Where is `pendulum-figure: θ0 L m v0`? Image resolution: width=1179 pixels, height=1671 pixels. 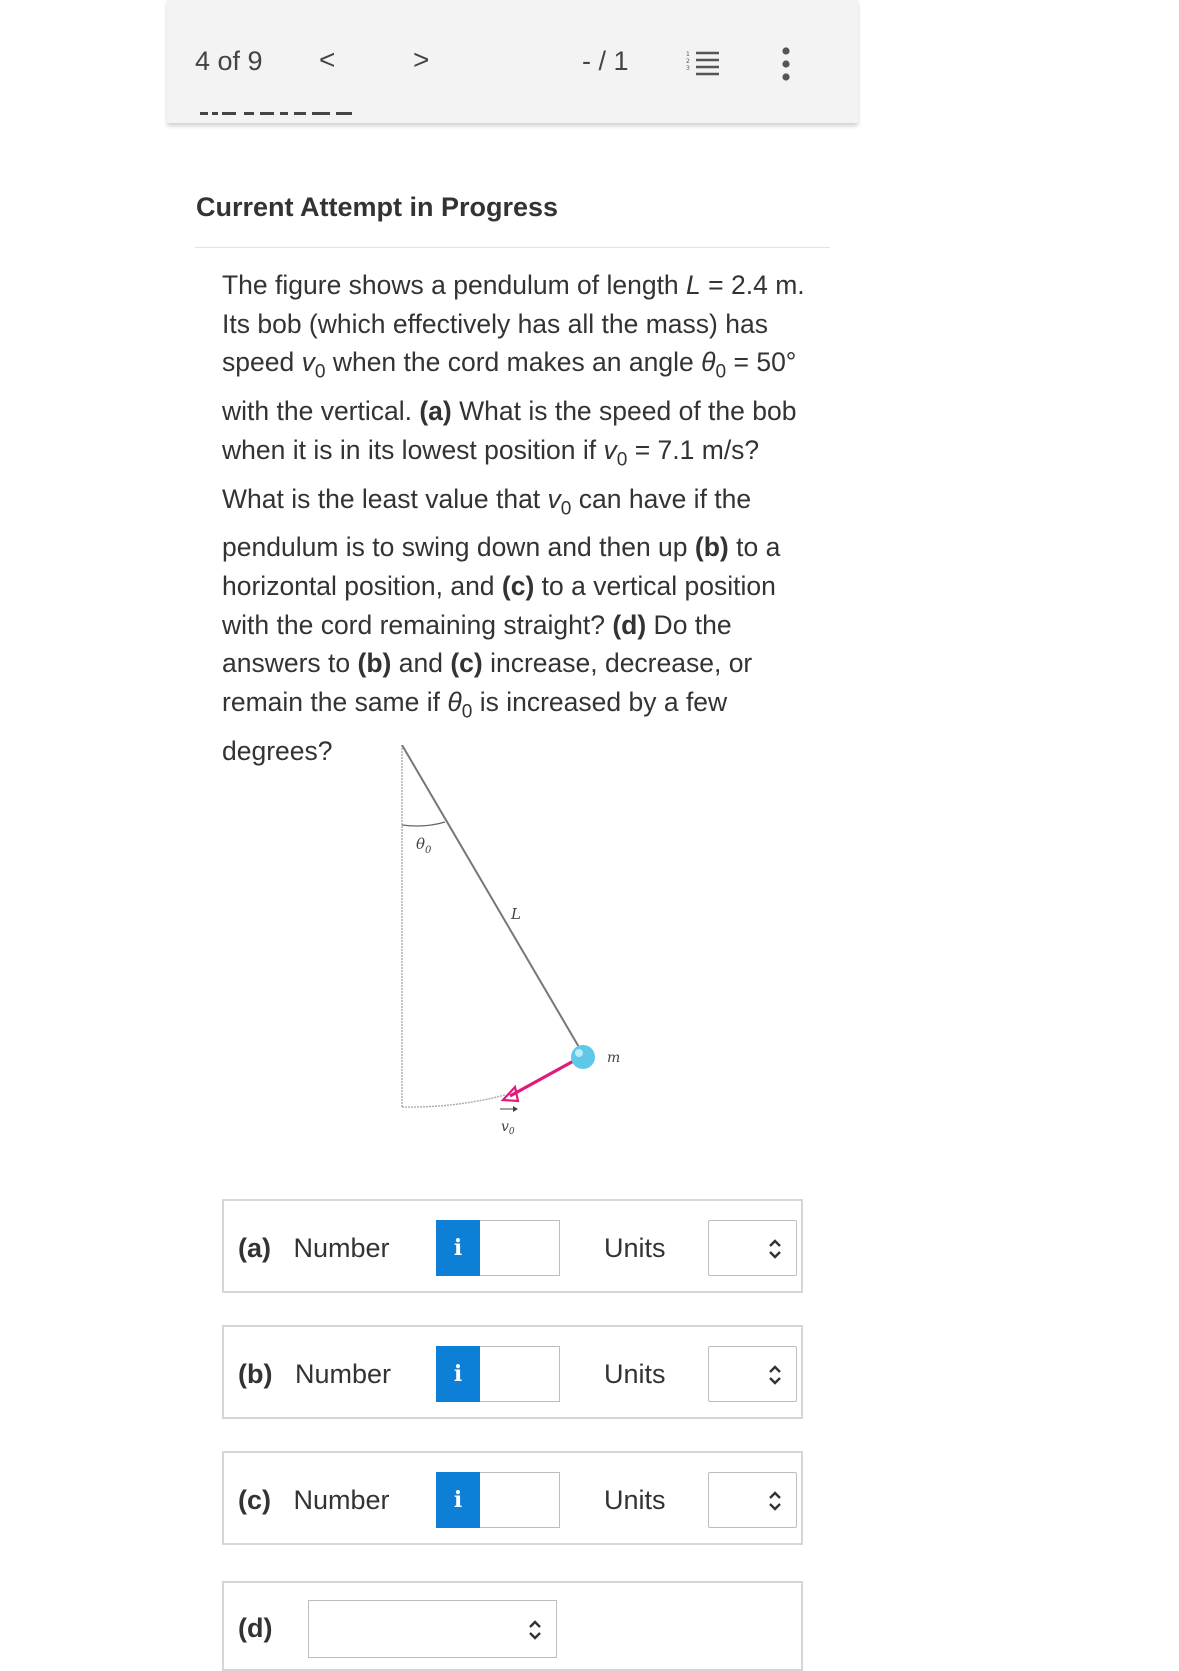
pendulum-figure: θ0 L m v0 is located at coordinates (510, 941).